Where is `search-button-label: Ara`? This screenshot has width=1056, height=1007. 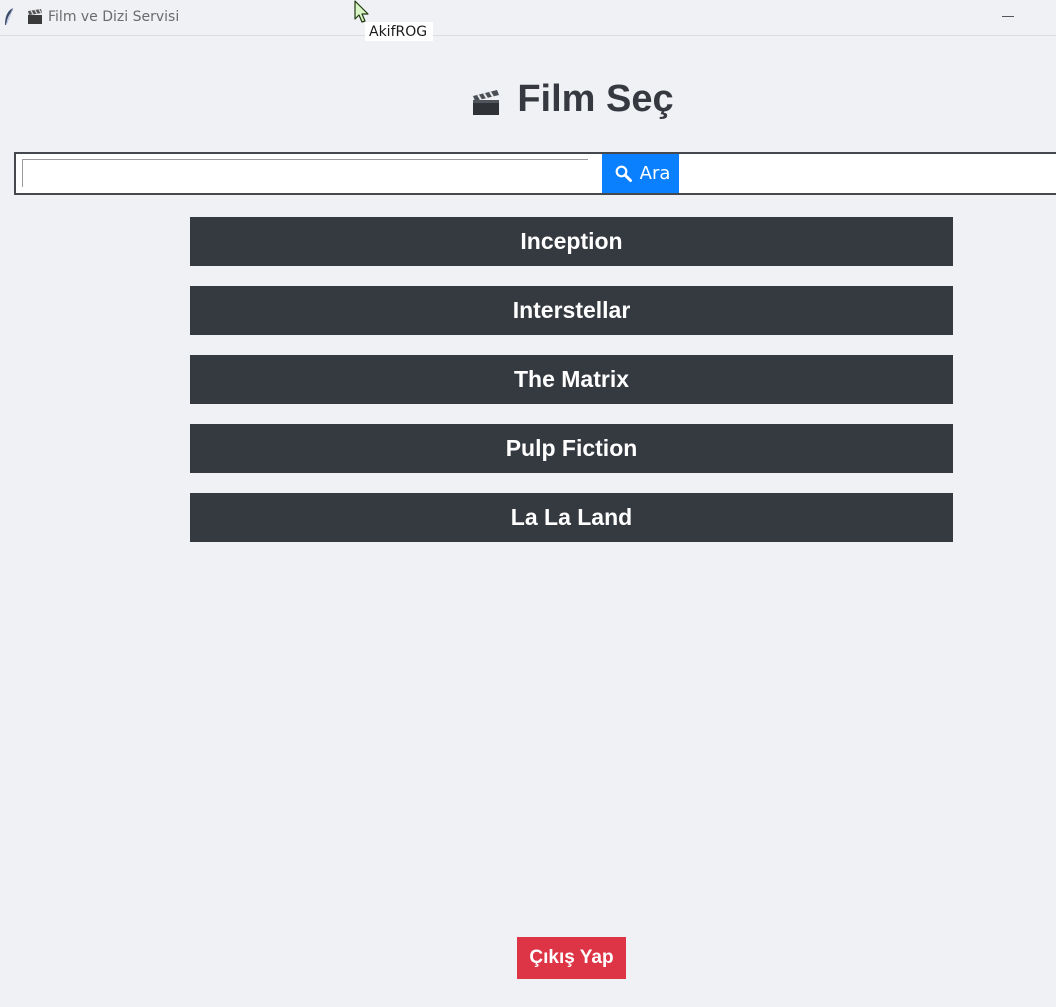 search-button-label: Ara is located at coordinates (655, 173).